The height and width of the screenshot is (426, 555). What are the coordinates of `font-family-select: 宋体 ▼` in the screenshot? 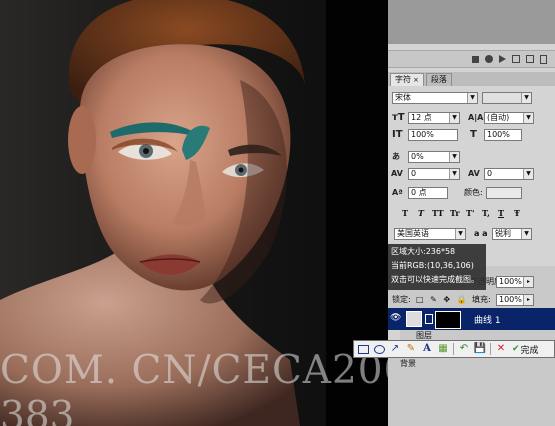 It's located at (435, 98).